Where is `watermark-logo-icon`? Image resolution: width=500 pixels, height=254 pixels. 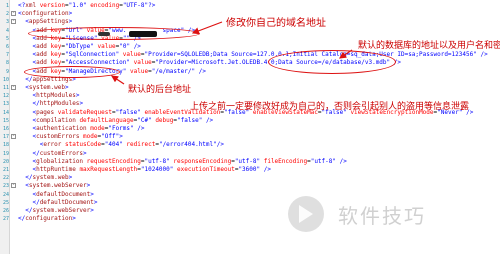
watermark-logo-icon is located at coordinates (306, 214).